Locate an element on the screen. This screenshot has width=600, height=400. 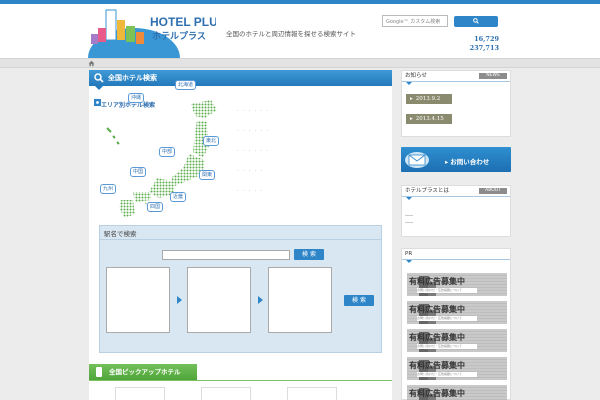
home-icon is located at coordinates (91, 63).